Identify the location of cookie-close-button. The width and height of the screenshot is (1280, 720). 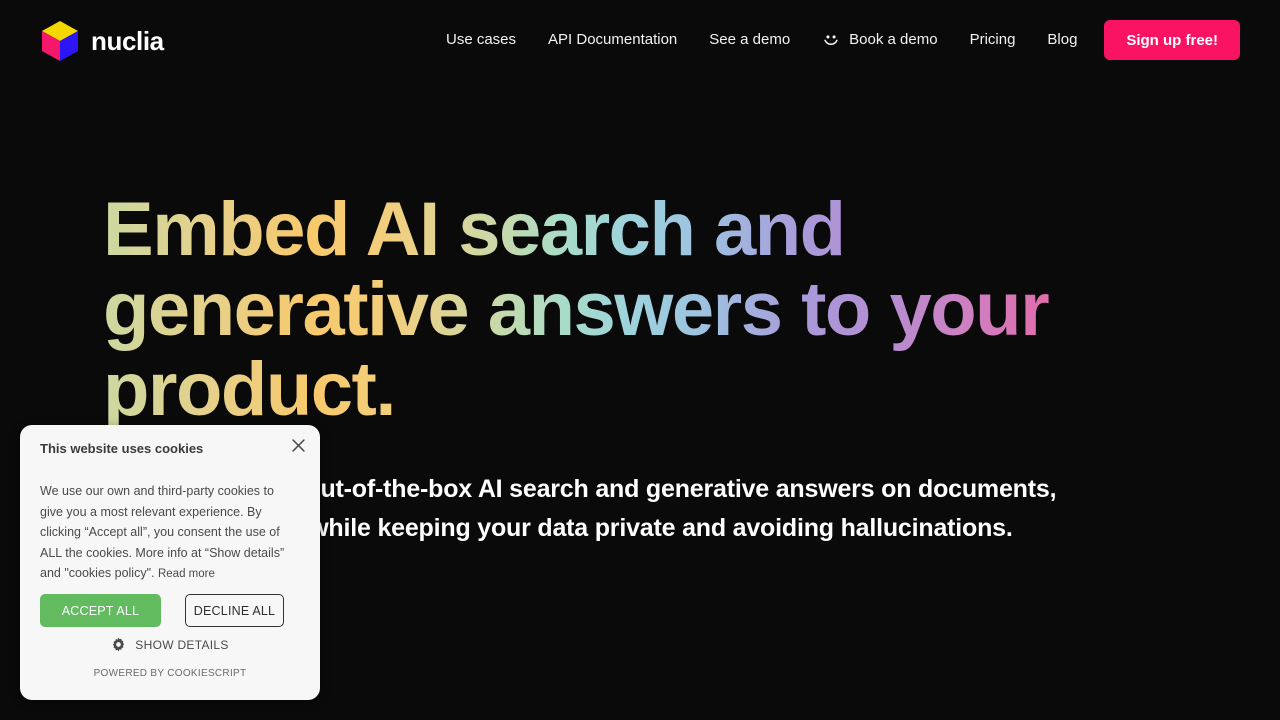
(298, 445).